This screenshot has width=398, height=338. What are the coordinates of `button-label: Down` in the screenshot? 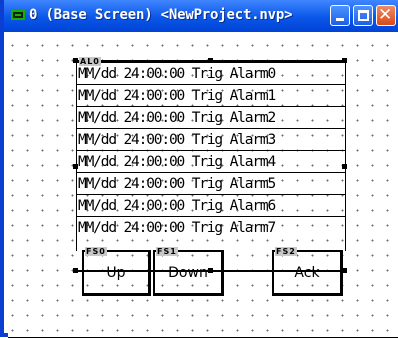 It's located at (188, 273).